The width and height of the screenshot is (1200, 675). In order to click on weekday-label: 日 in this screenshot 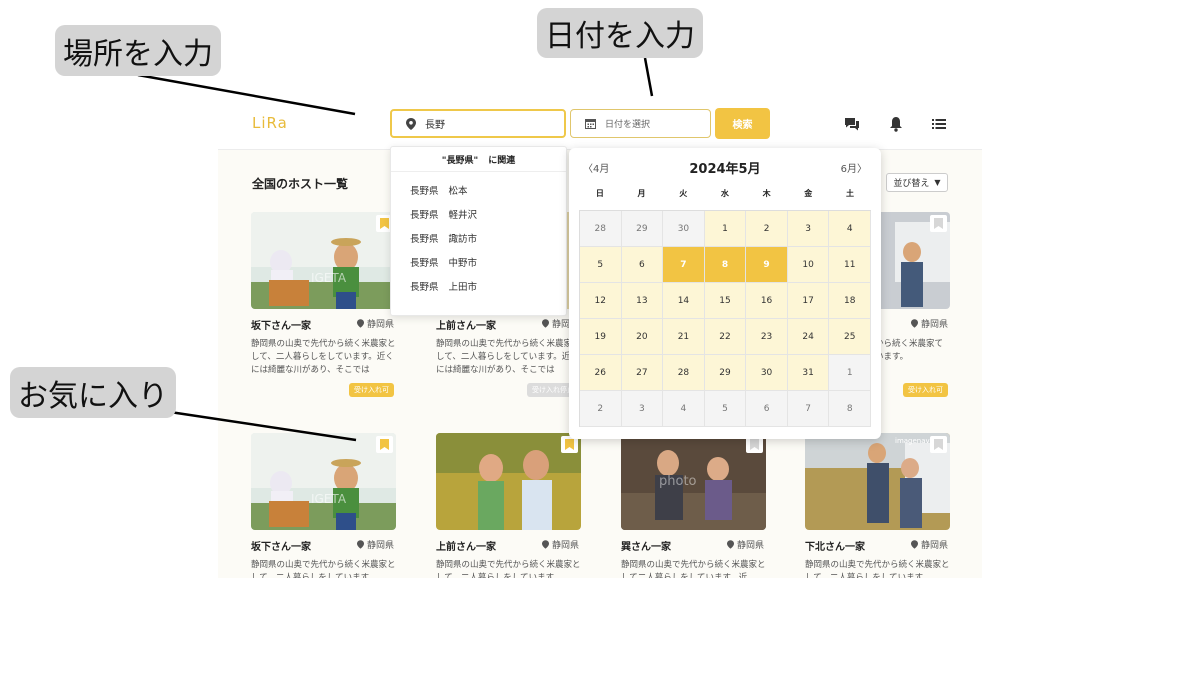, I will do `click(599, 193)`.